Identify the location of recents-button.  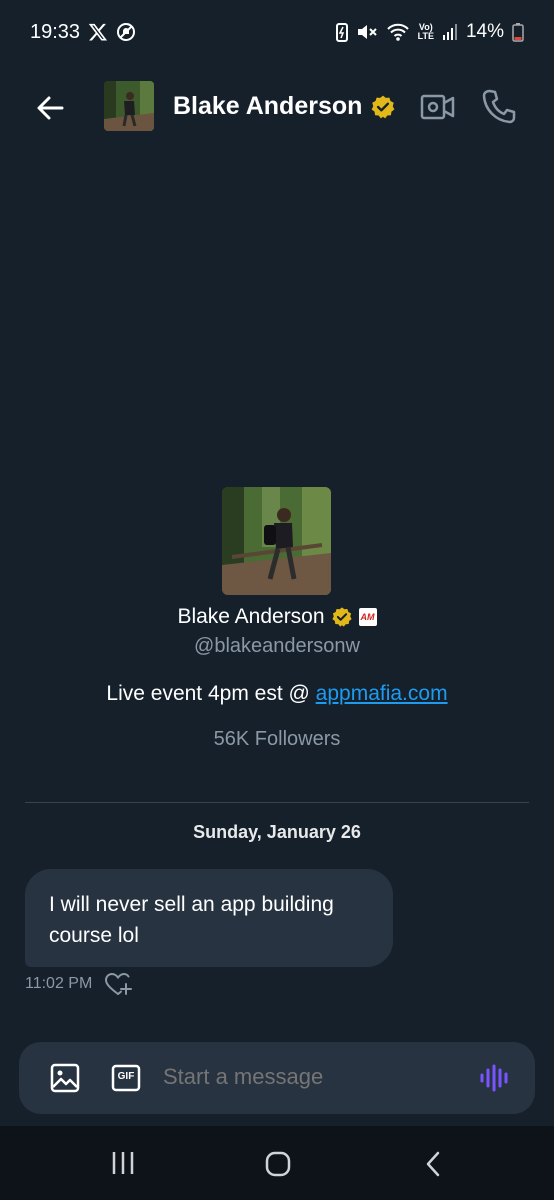
(123, 1163).